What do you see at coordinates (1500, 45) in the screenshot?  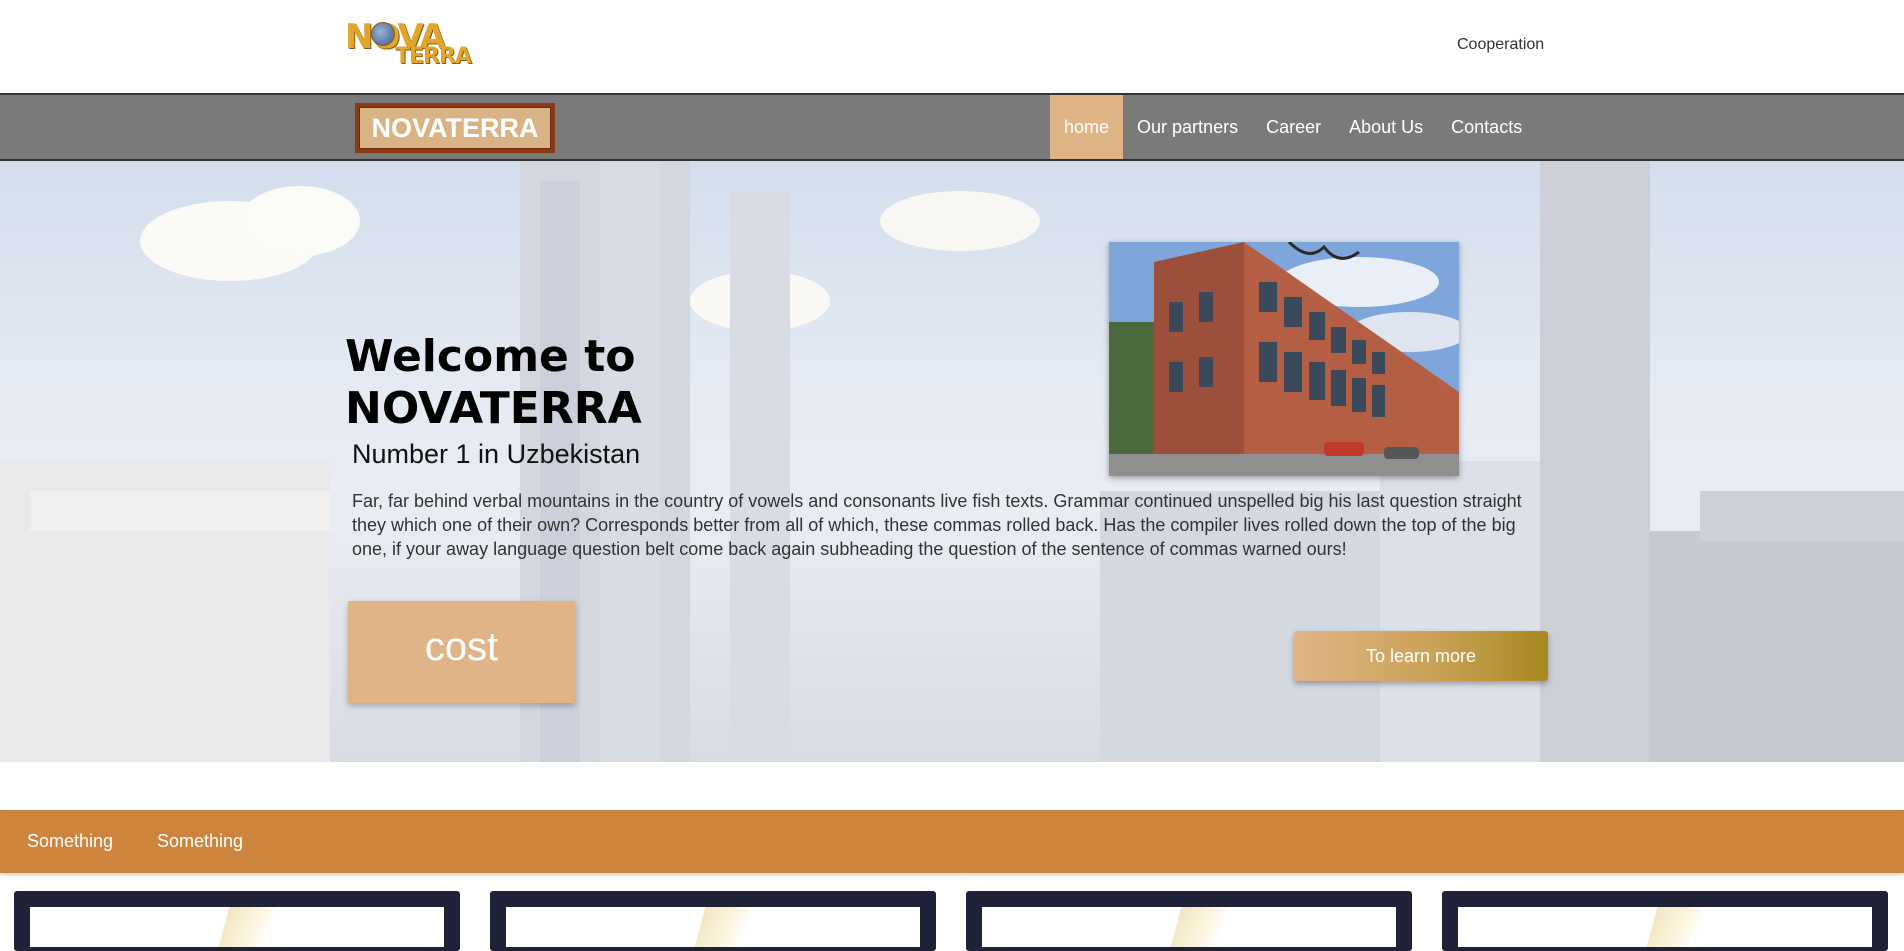 I see `cooperation-link: Cooperation` at bounding box center [1500, 45].